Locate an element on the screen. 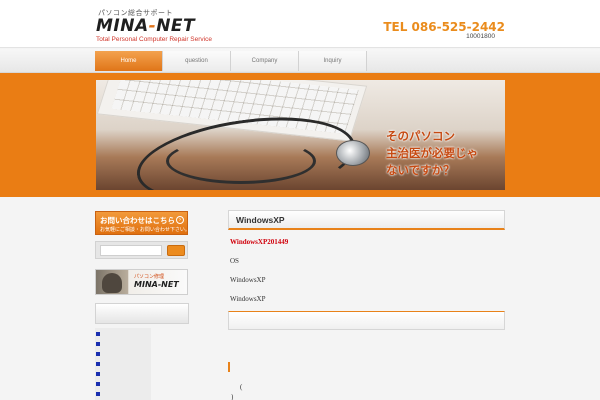 Image resolution: width=600 pixels, height=400 pixels. search-button is located at coordinates (176, 250).